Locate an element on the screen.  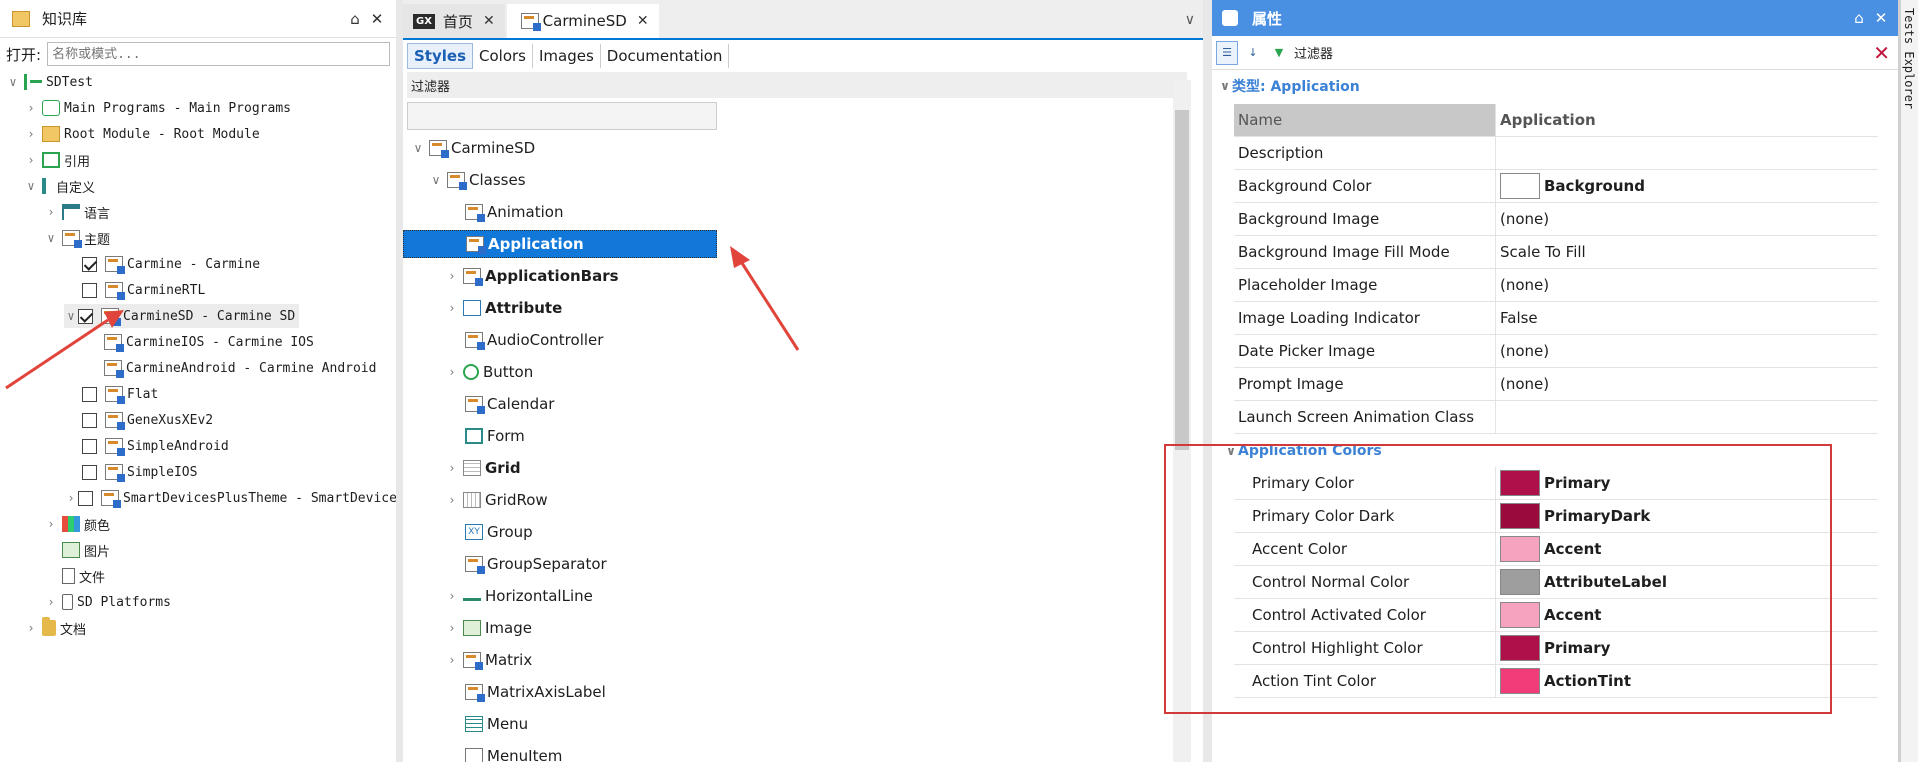
property-row: Action Tint Color ActionTint is located at coordinates (1556, 681).